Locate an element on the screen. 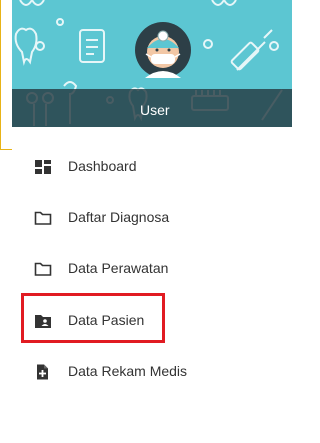 The image size is (320, 443). data-pasien-highlight-box is located at coordinates (93, 318).